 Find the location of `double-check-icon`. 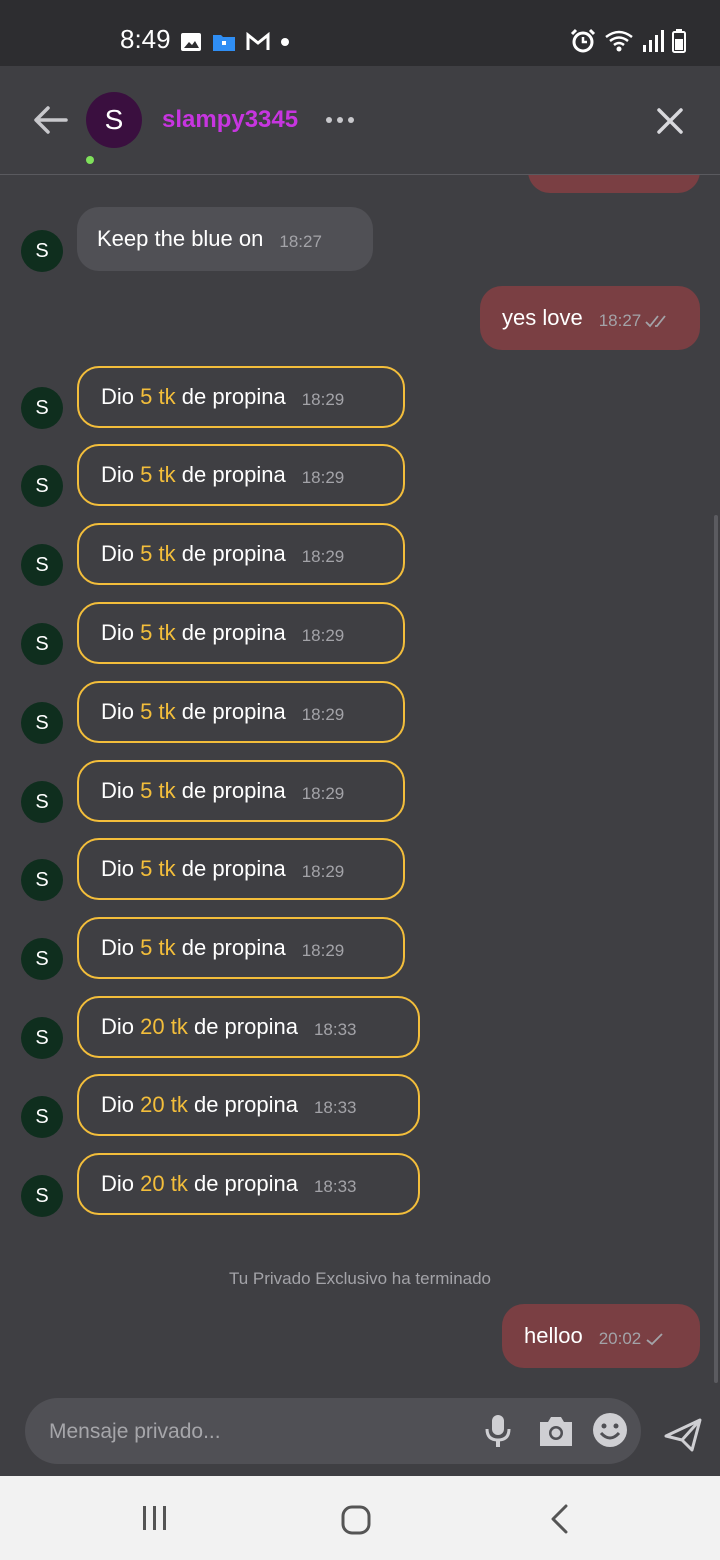

double-check-icon is located at coordinates (655, 321).